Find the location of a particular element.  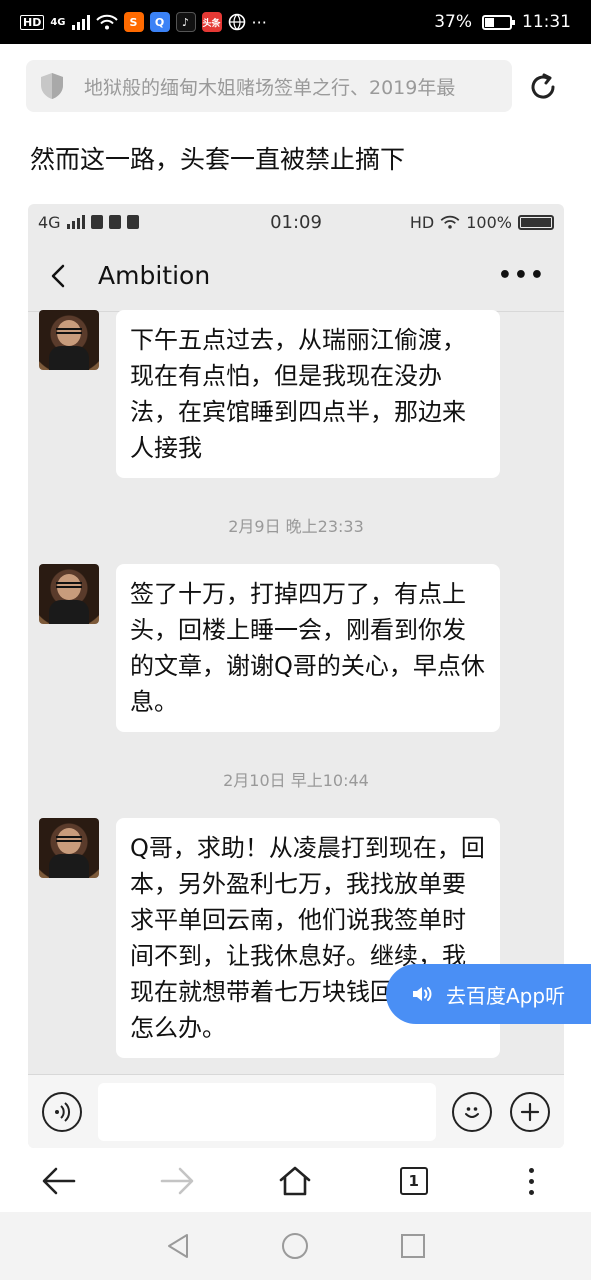

plus-icon is located at coordinates (530, 1111).